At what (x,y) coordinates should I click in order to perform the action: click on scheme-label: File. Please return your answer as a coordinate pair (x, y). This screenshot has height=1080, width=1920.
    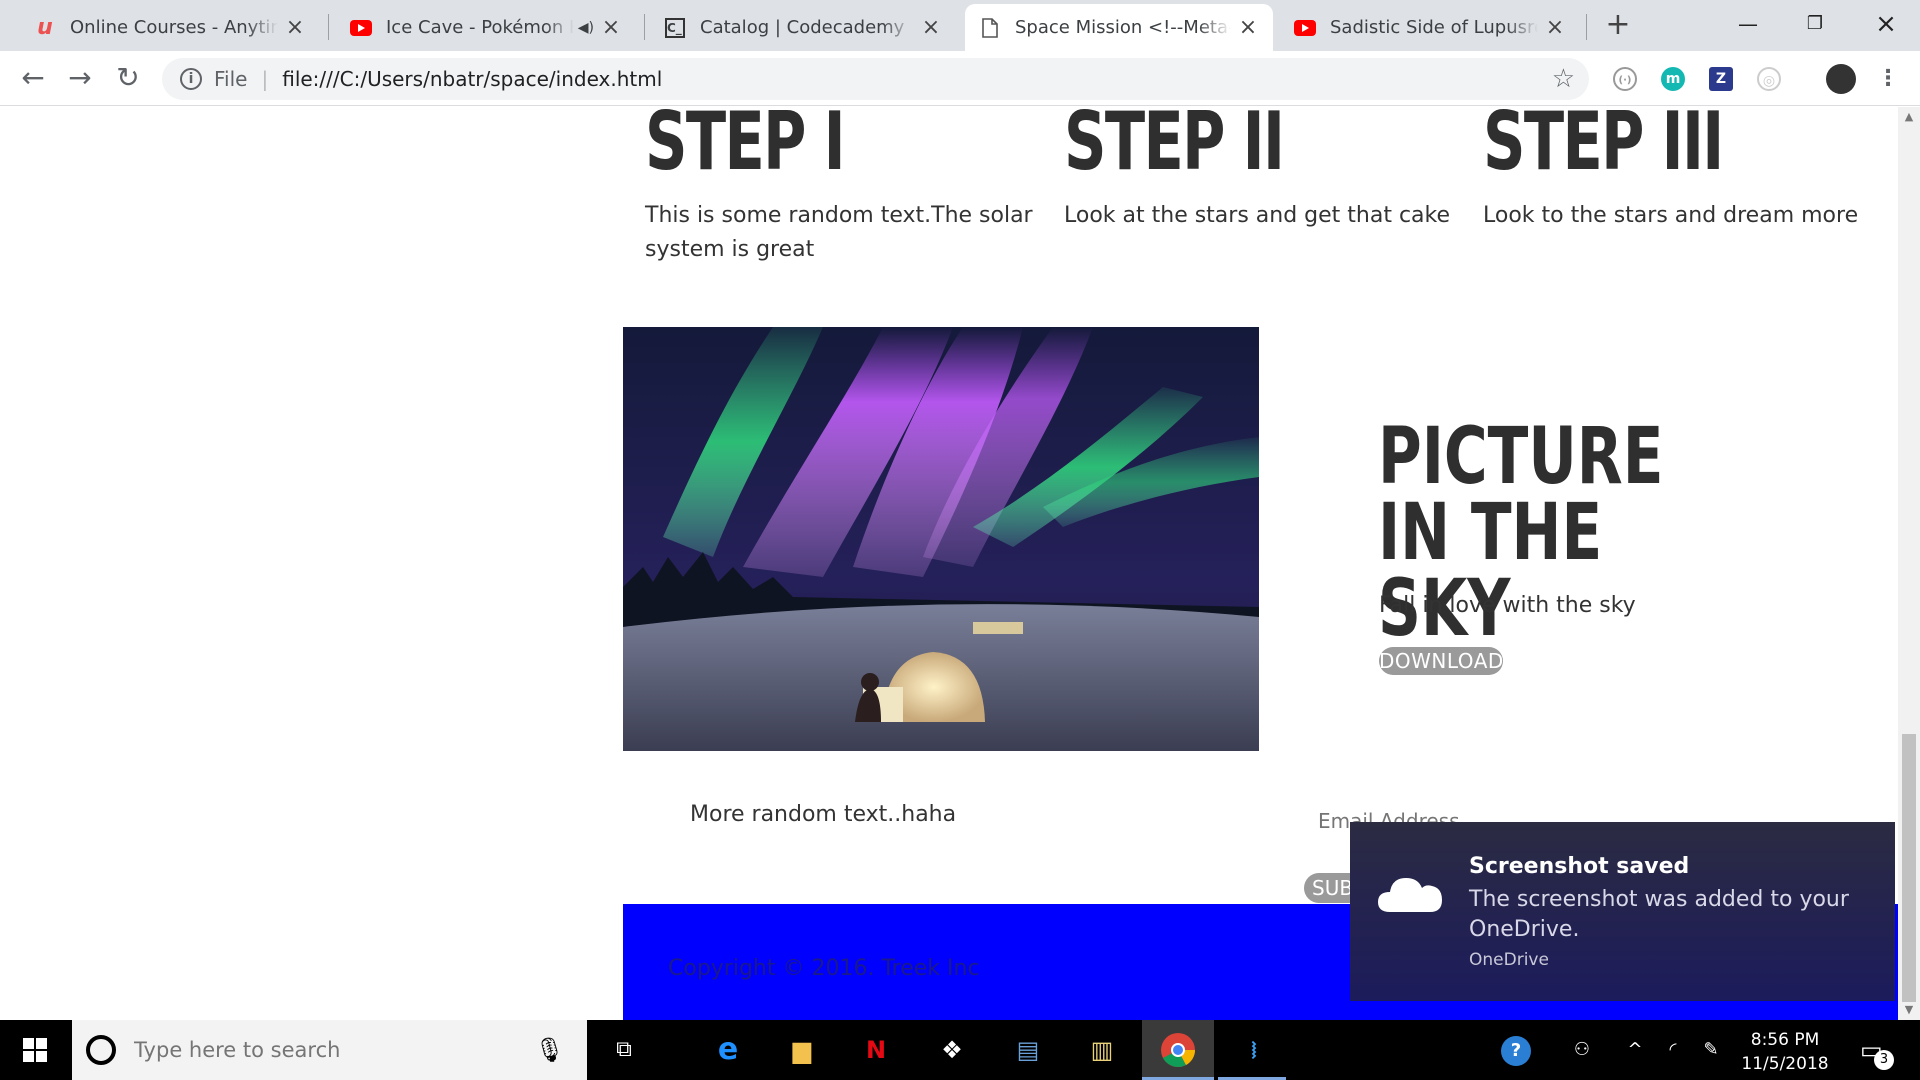
    Looking at the image, I should click on (231, 79).